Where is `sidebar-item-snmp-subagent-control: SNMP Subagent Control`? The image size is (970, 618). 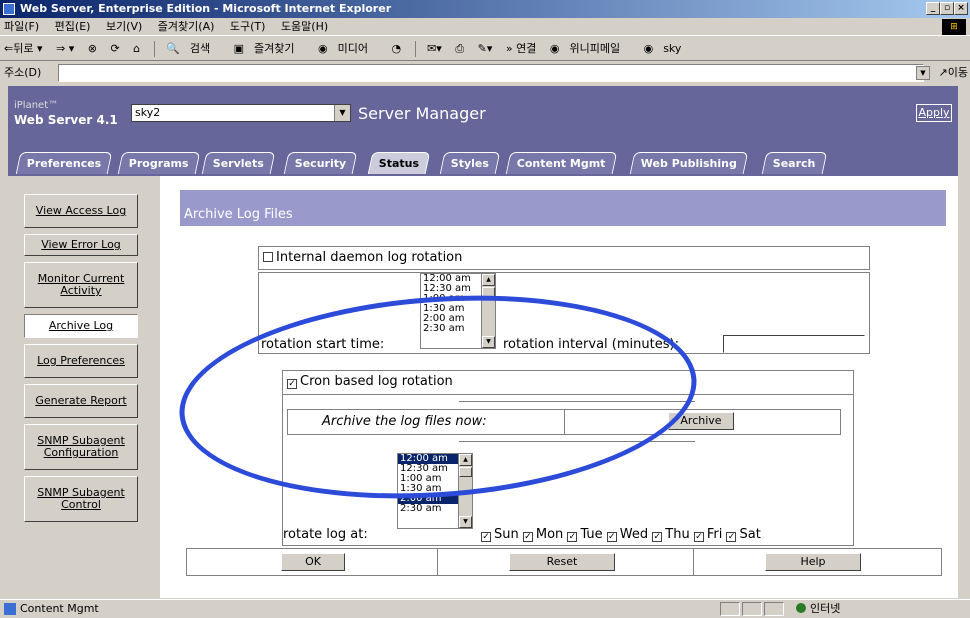
sidebar-item-snmp-subagent-control: SNMP Subagent Control is located at coordinates (81, 499).